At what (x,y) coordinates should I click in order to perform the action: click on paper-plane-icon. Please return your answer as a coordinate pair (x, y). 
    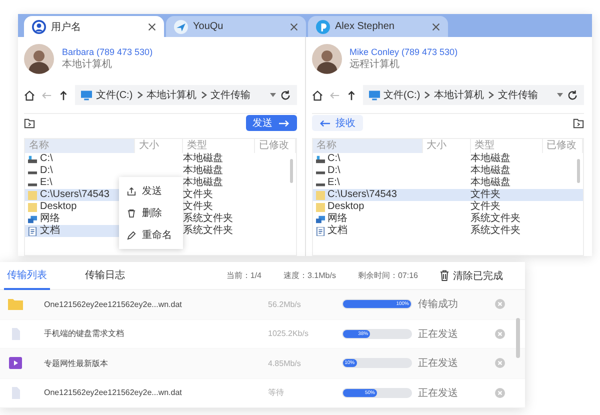
    Looking at the image, I should click on (181, 27).